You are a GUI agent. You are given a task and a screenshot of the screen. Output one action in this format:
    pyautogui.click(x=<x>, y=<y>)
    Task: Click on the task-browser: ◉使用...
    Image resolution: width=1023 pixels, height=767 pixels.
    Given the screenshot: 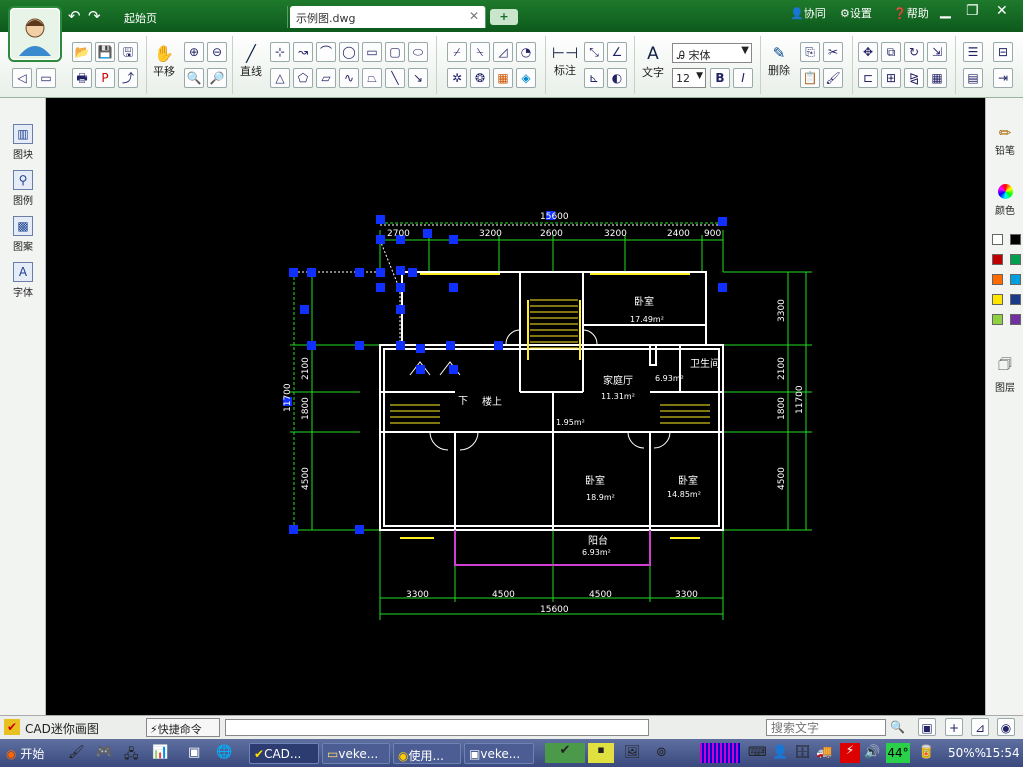 What is the action you would take?
    pyautogui.click(x=427, y=753)
    